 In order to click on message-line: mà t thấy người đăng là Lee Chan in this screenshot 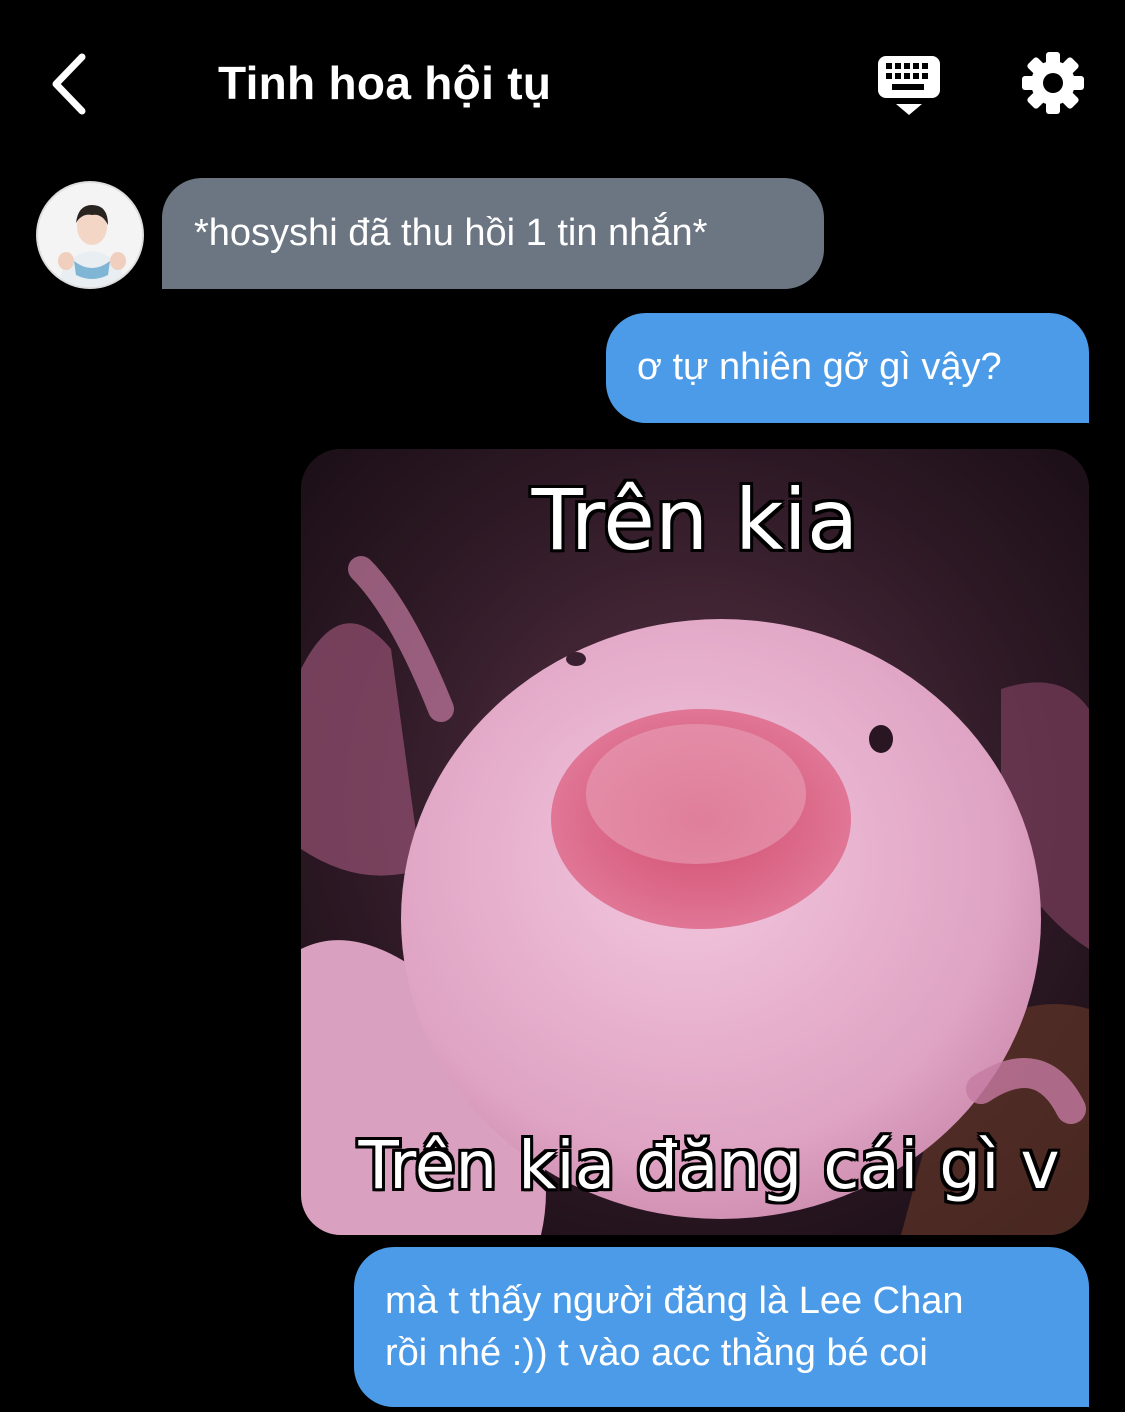, I will do `click(674, 1301)`.